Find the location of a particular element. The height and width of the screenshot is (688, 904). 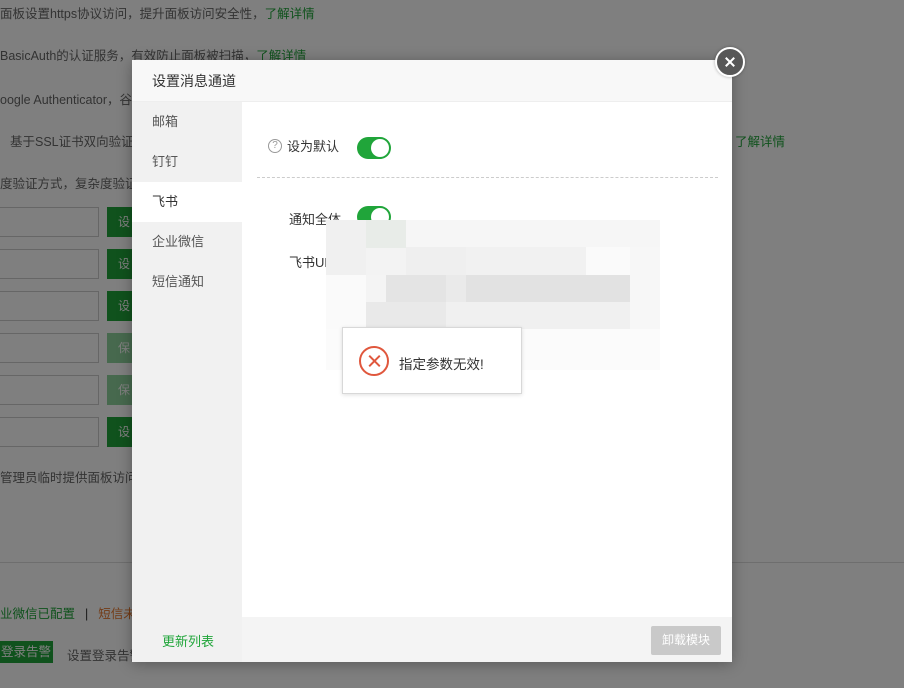

divider is located at coordinates (487, 177).